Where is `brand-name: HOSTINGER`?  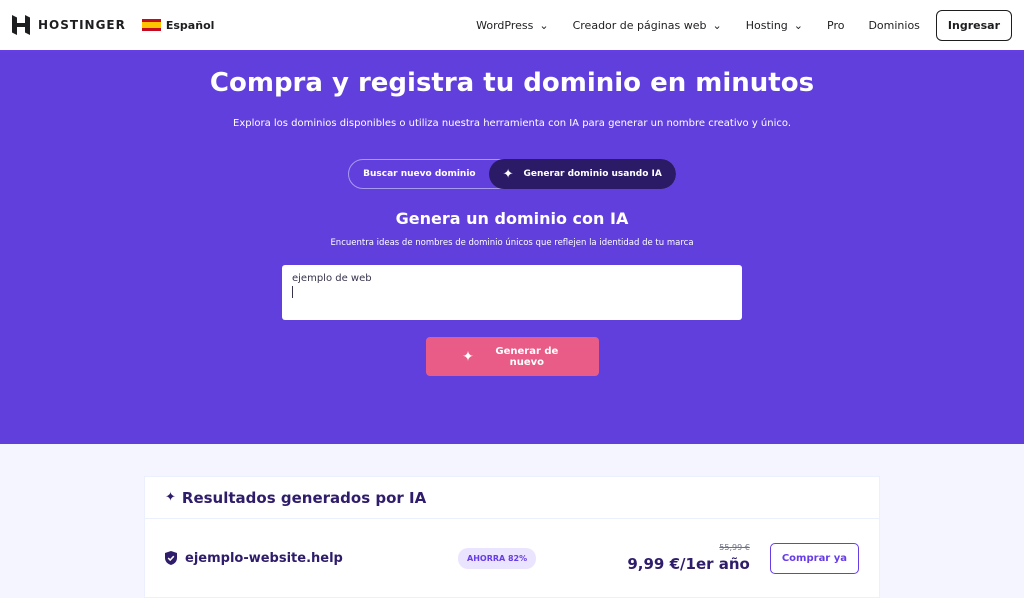
brand-name: HOSTINGER is located at coordinates (82, 25).